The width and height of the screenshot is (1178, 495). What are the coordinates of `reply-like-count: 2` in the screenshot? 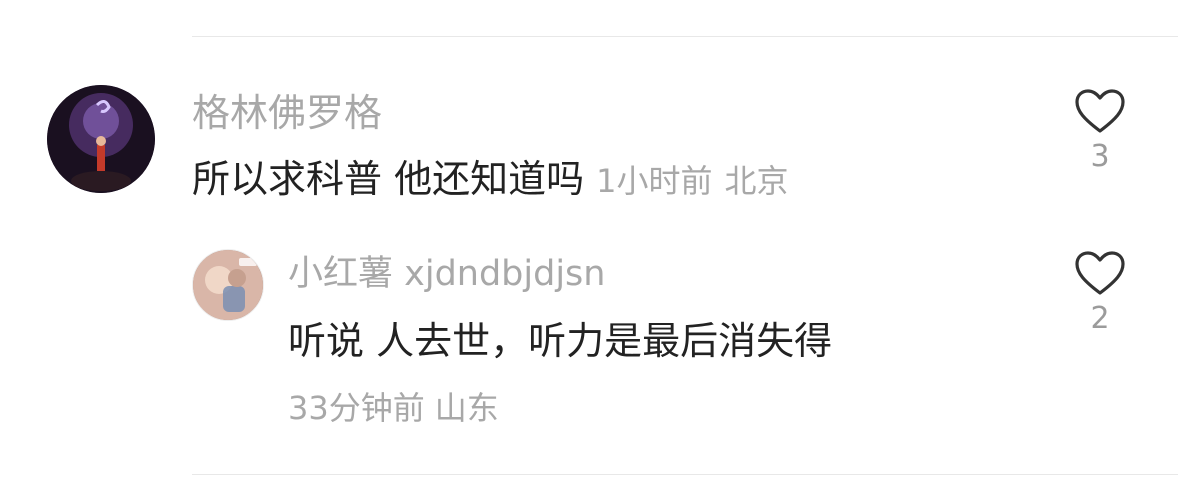 It's located at (1100, 318).